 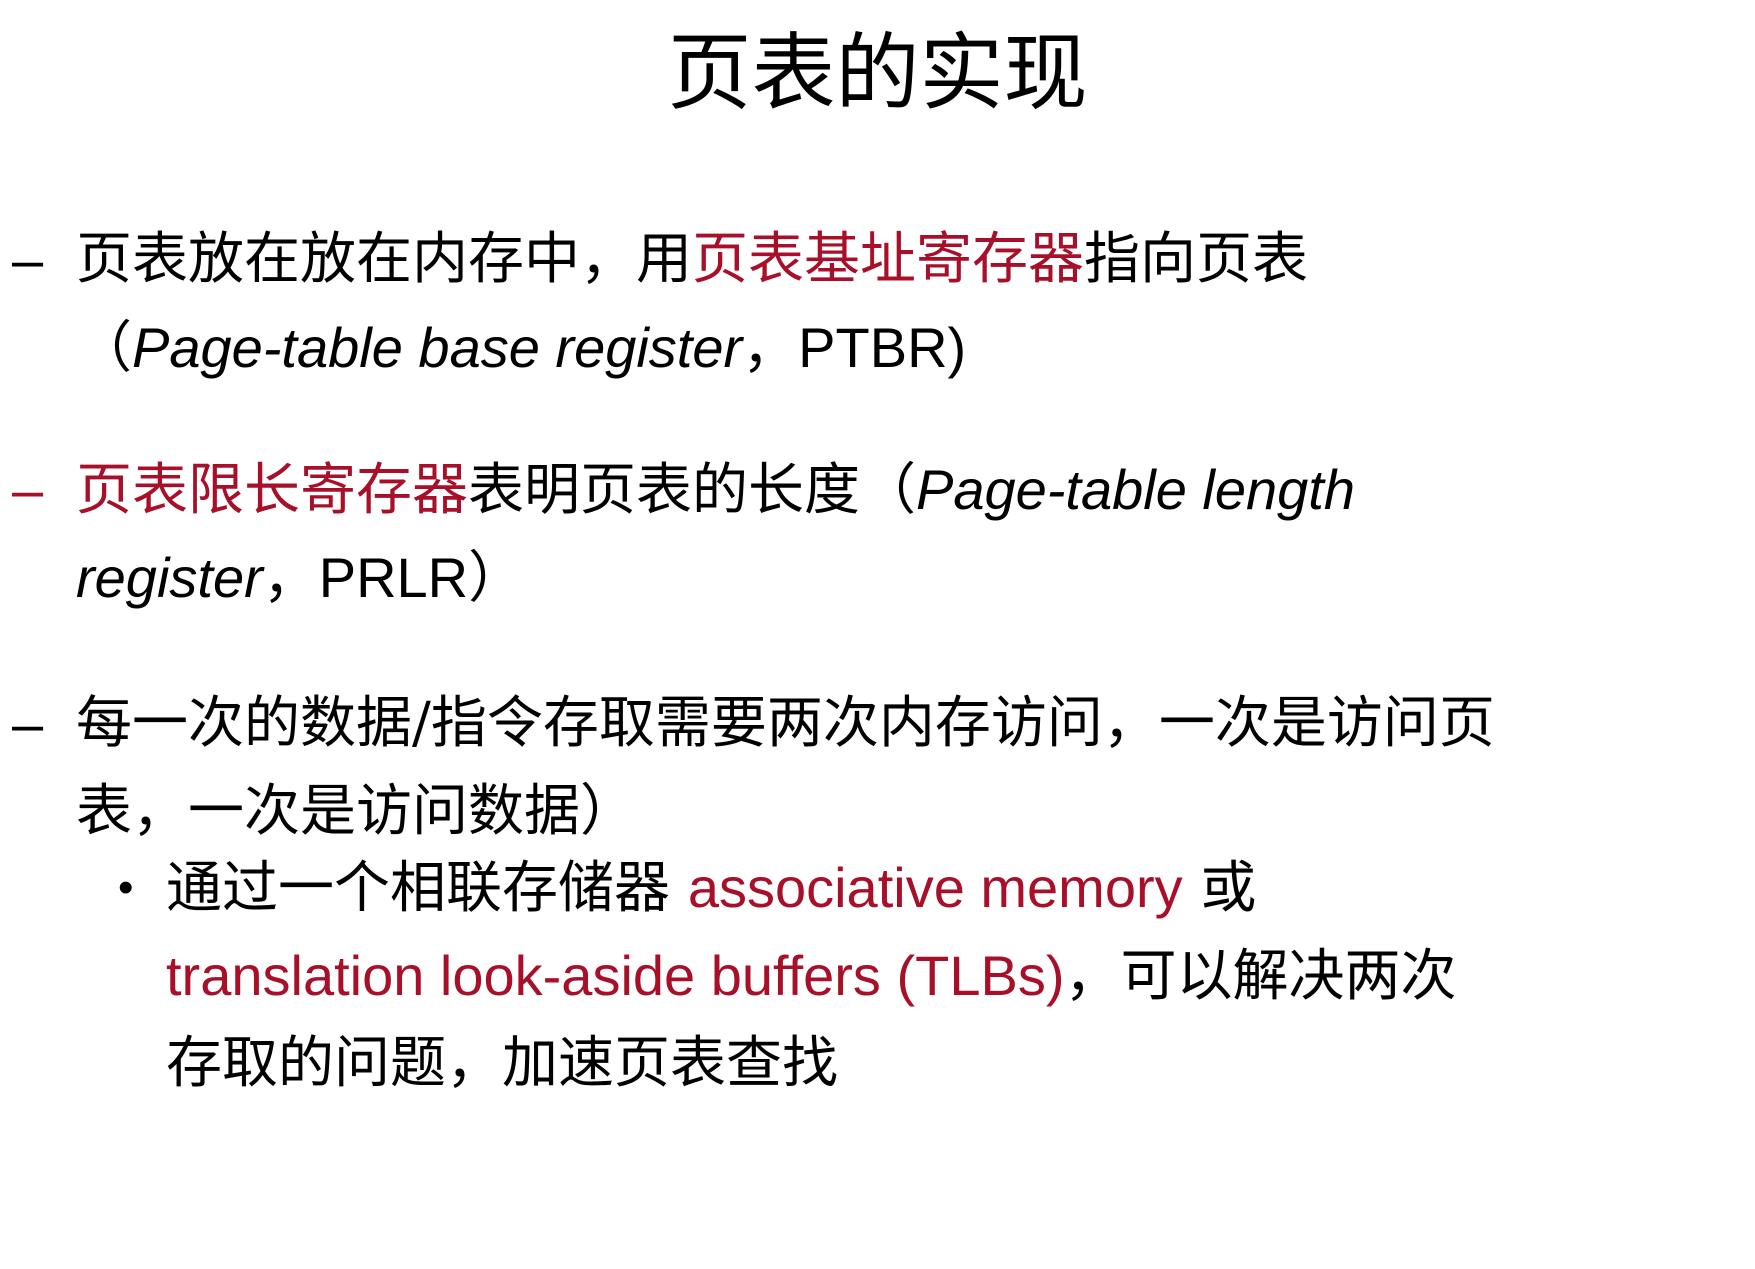 I want to click on text-segment: 表明页表的长度（, so click(x=692, y=490).